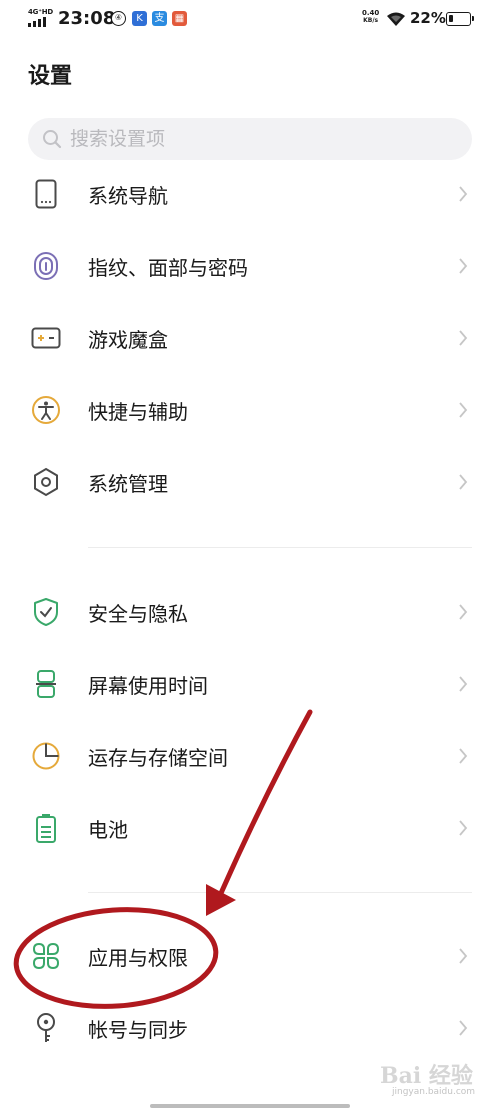 The width and height of the screenshot is (500, 1111). Describe the element at coordinates (50, 76) in the screenshot. I see `page-title: 设置` at that location.